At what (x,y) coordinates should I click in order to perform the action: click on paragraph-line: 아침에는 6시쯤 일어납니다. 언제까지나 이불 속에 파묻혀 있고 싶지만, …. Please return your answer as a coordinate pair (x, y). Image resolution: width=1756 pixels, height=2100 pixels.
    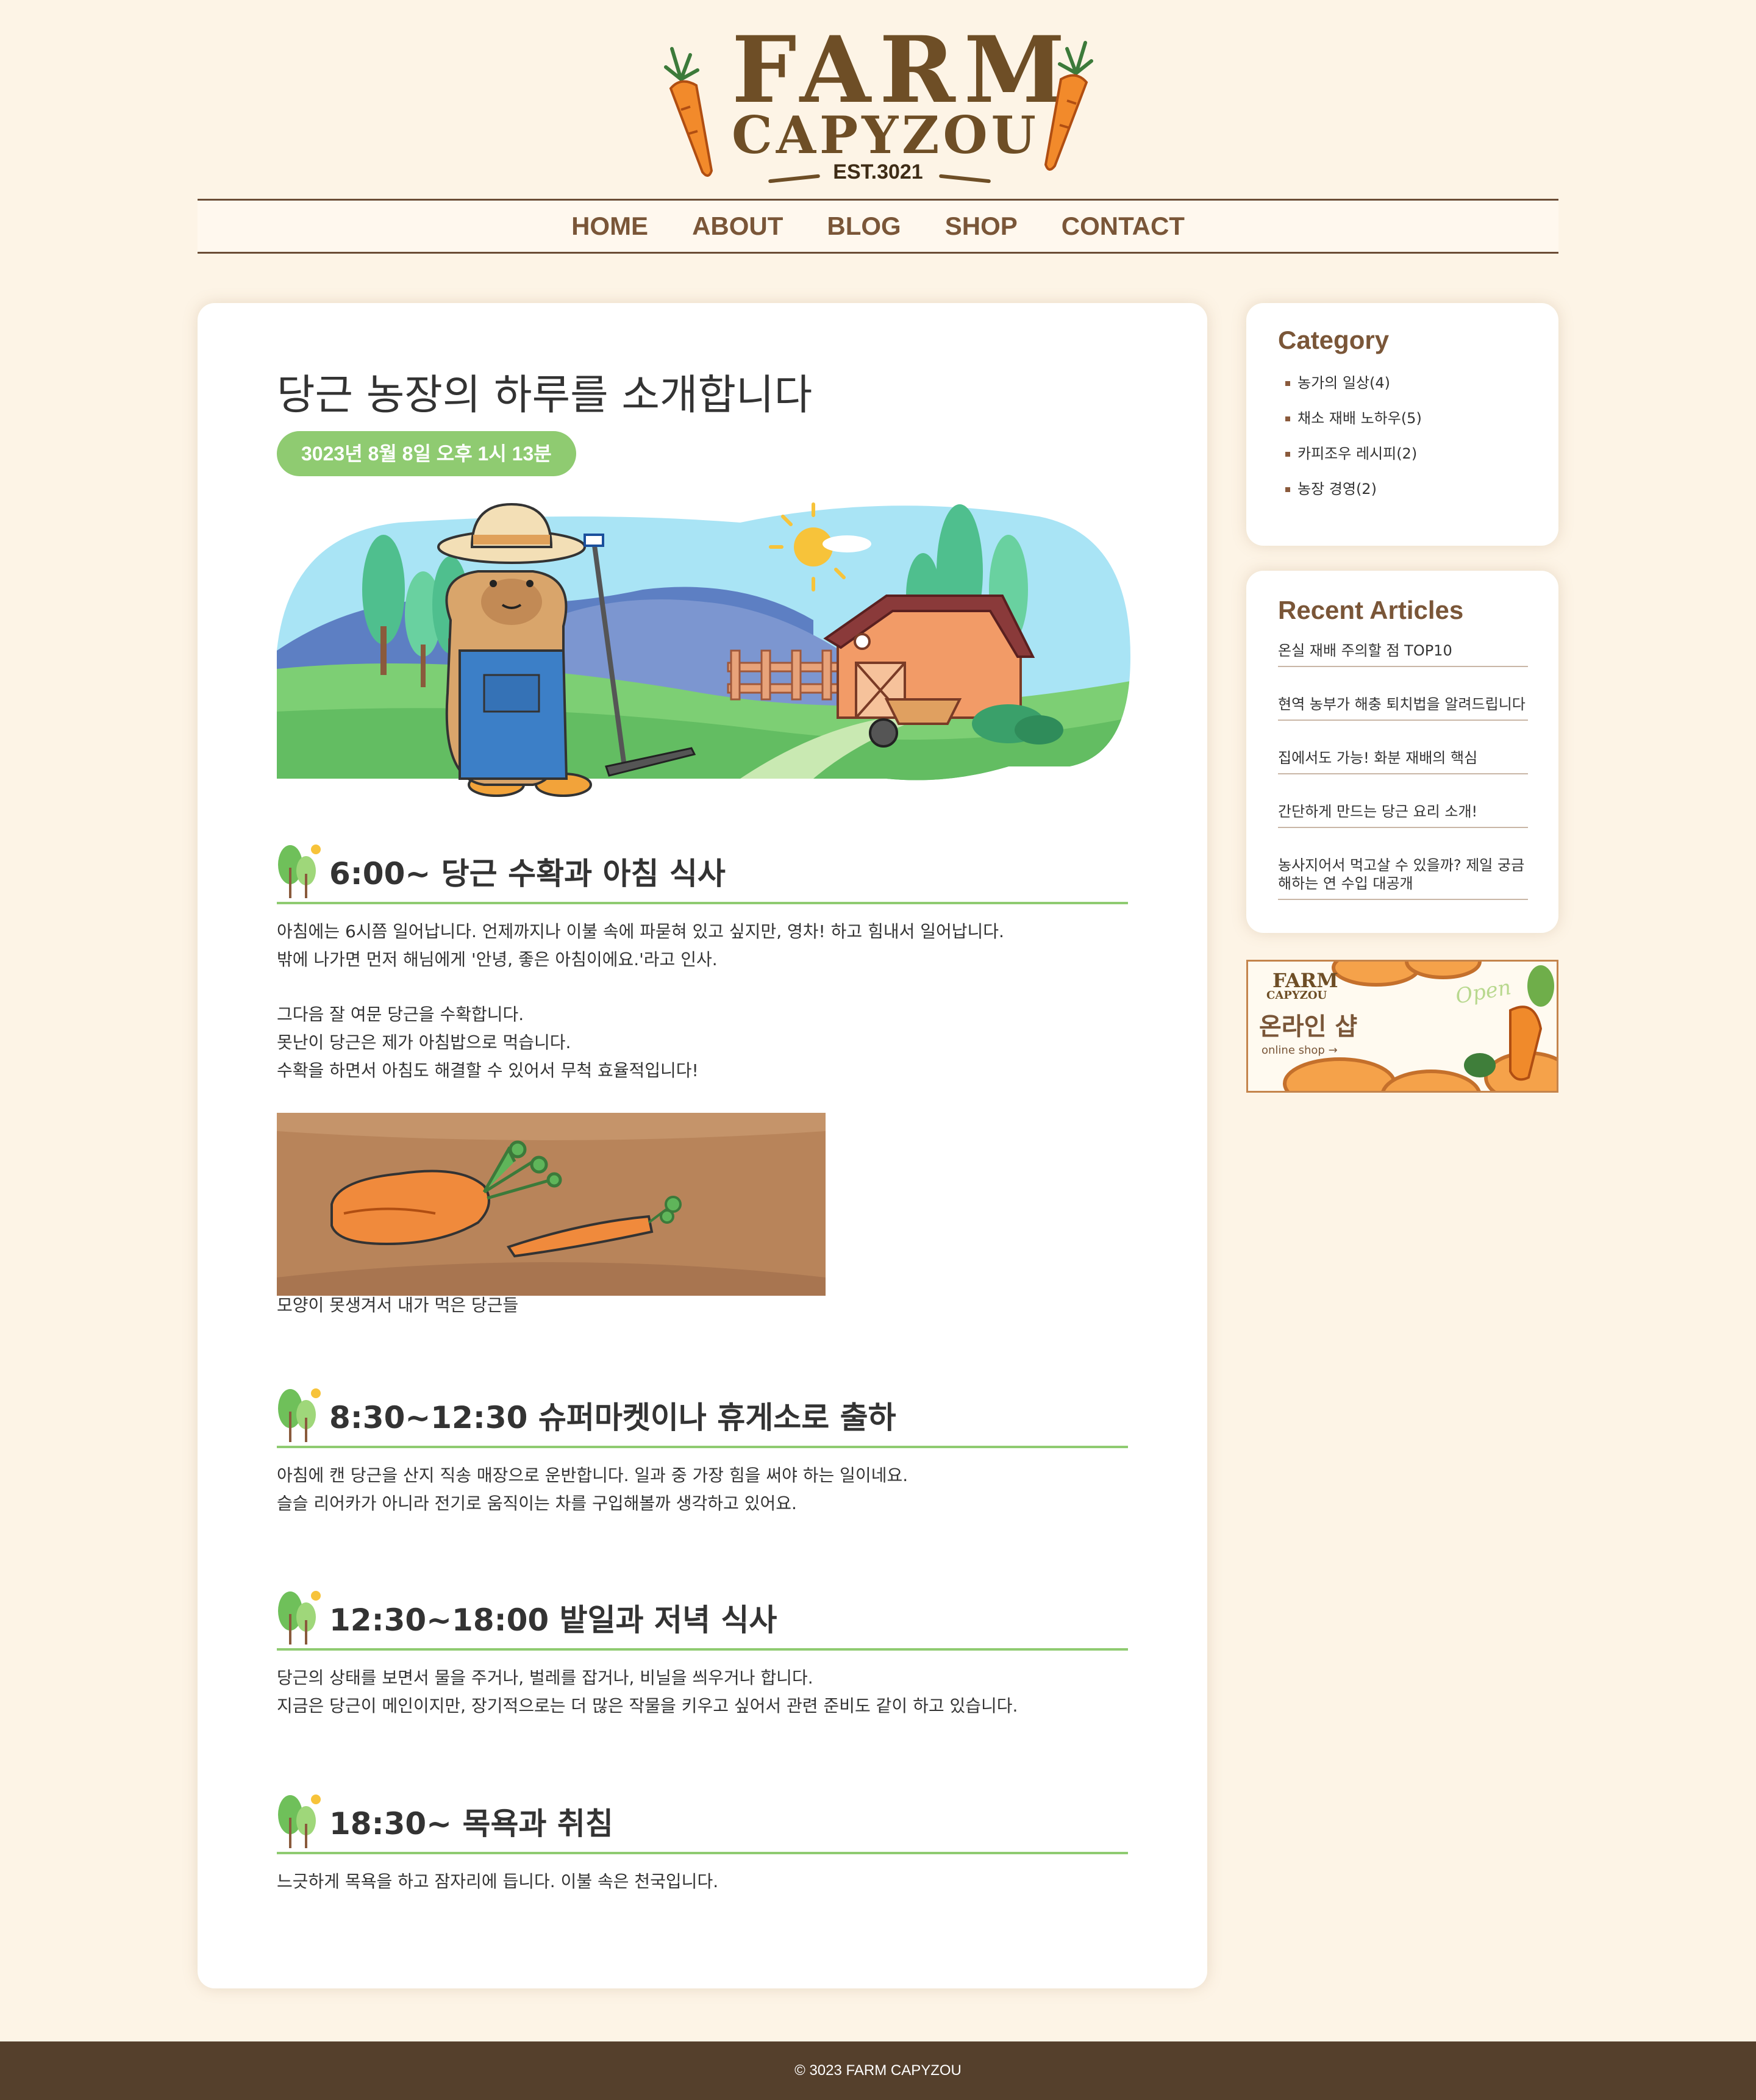
    Looking at the image, I should click on (640, 931).